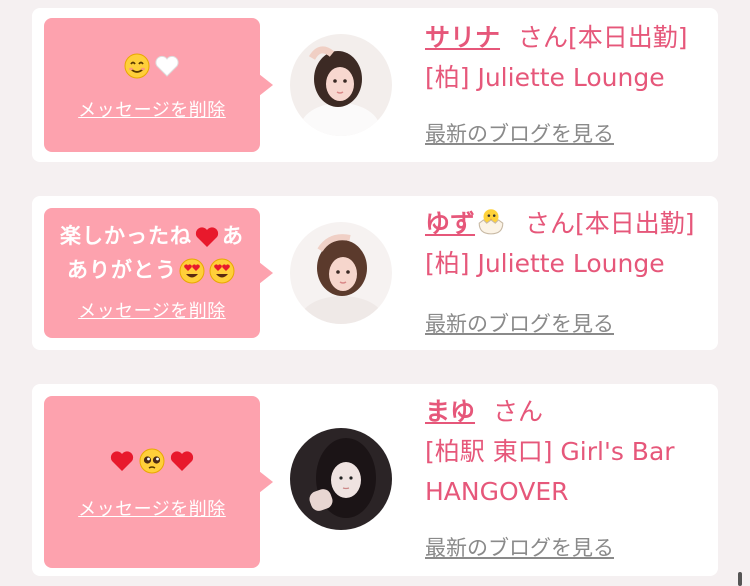  What do you see at coordinates (518, 411) in the screenshot?
I see `cast-status: さん` at bounding box center [518, 411].